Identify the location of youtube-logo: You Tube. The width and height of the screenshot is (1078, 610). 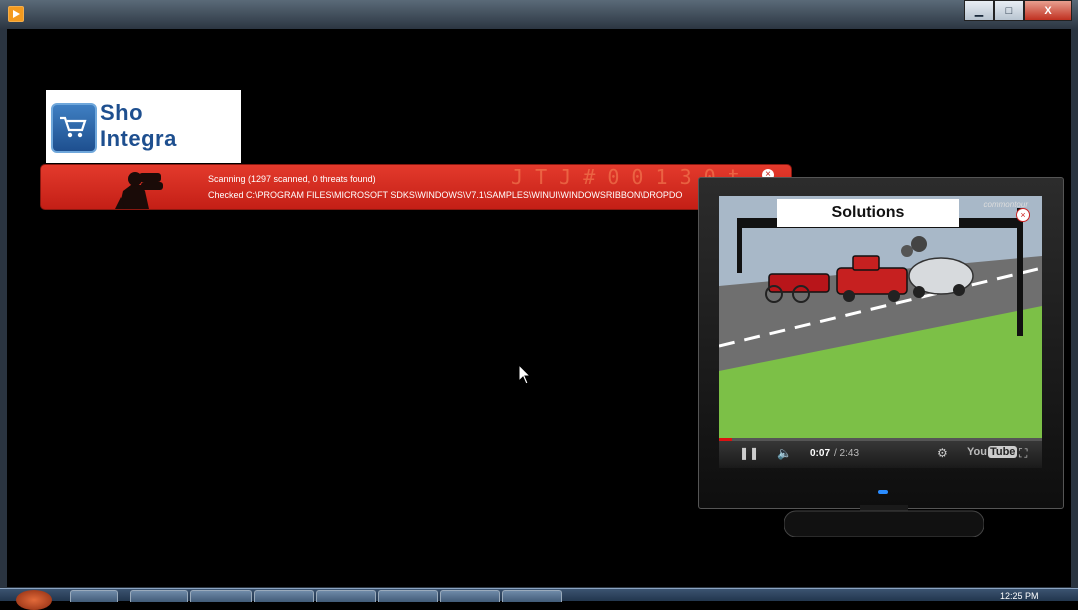
(992, 452).